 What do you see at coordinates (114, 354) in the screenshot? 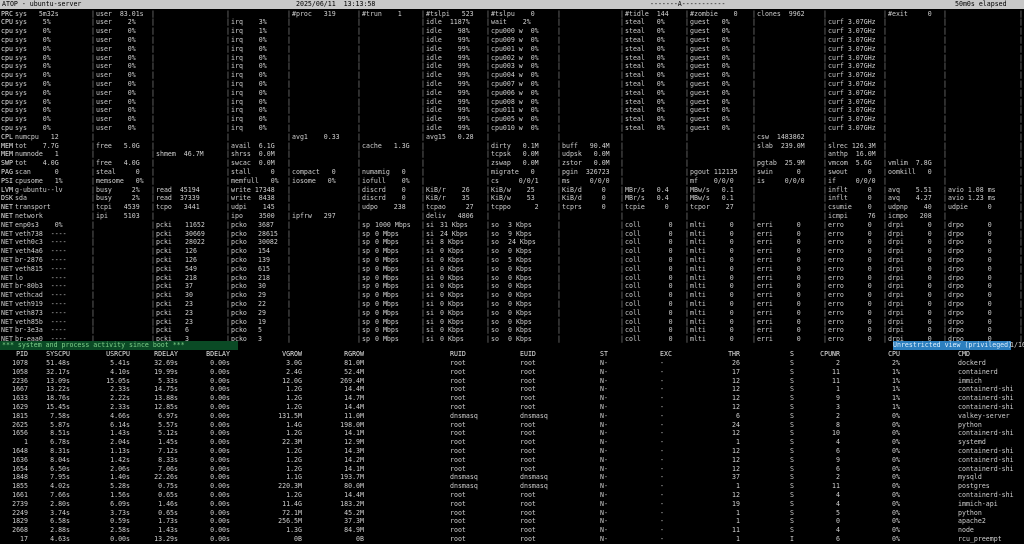
I see `column-header-usrcpu: USRCPU` at bounding box center [114, 354].